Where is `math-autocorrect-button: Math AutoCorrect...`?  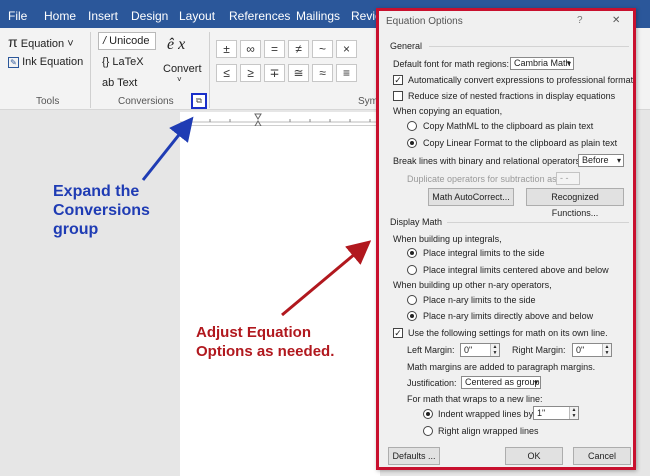 math-autocorrect-button: Math AutoCorrect... is located at coordinates (471, 197).